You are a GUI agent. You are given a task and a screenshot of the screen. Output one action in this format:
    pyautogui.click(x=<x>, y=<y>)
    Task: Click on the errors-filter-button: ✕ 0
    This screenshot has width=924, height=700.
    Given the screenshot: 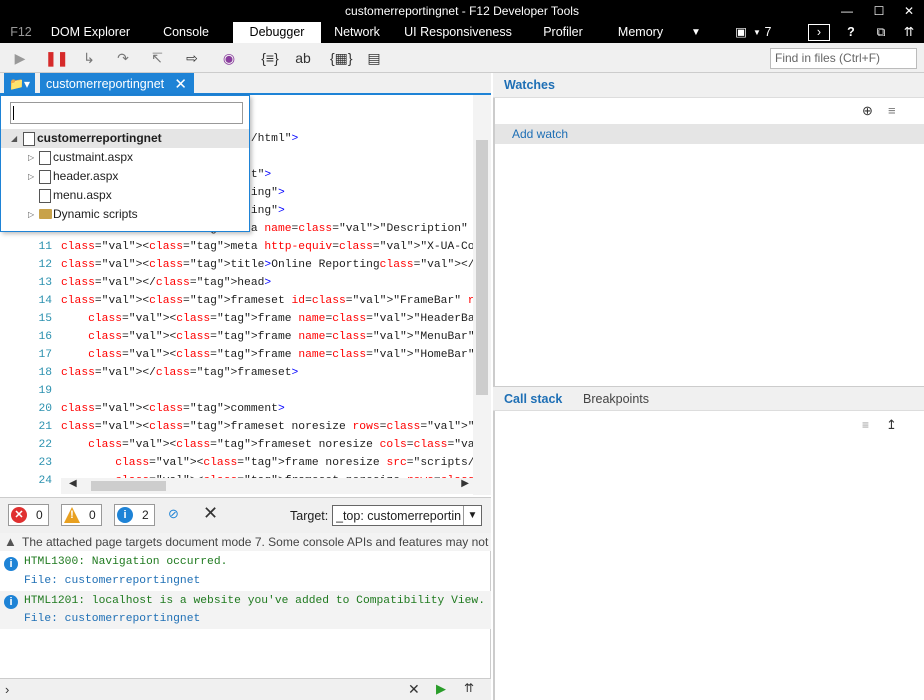 What is the action you would take?
    pyautogui.click(x=28, y=515)
    